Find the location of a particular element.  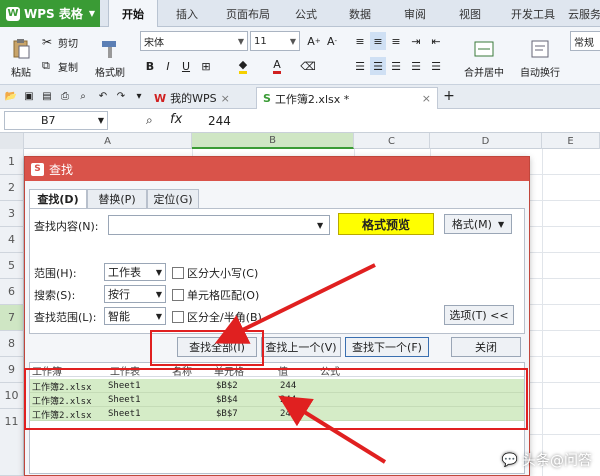

copy-button: ⧉ 复制 is located at coordinates (60, 66).